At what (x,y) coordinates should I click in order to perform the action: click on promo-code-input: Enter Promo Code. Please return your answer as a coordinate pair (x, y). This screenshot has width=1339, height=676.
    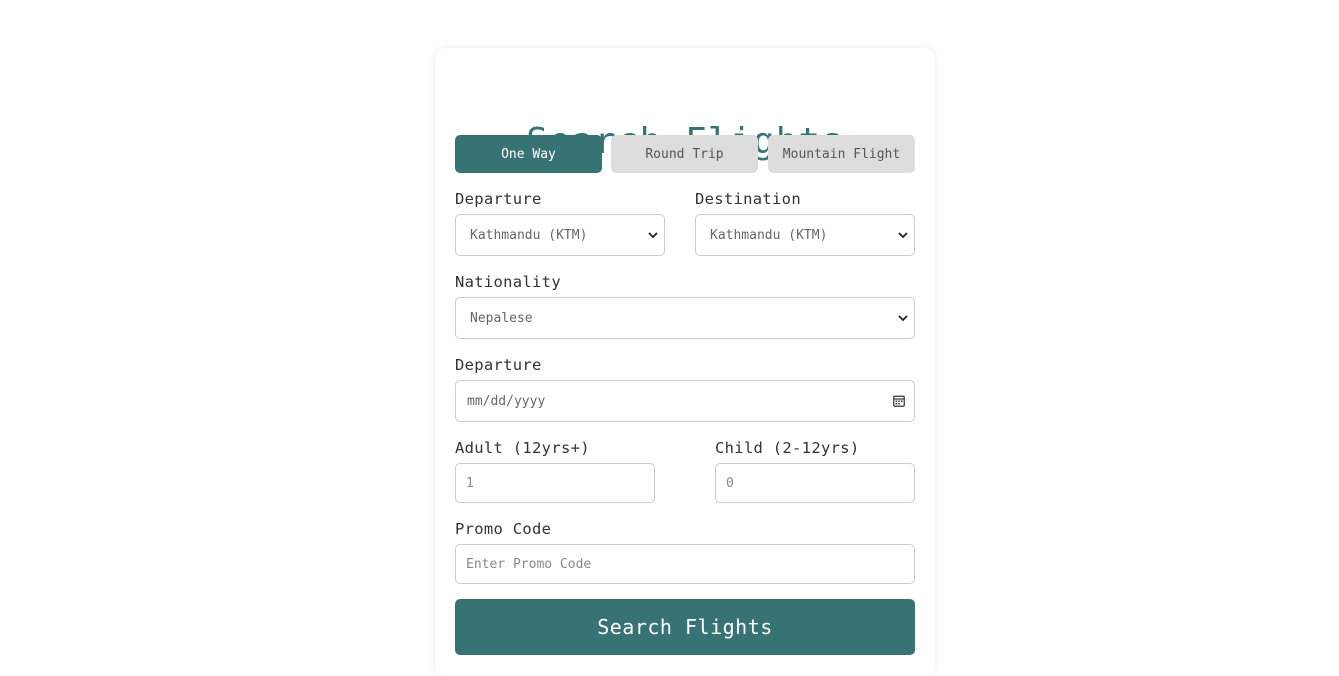
    Looking at the image, I should click on (685, 564).